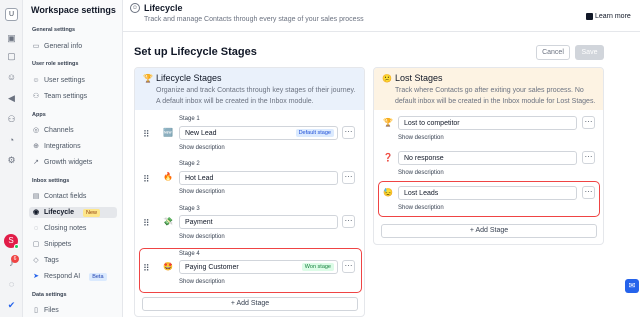 This screenshot has width=640, height=317. I want to click on setup-title: Set up Lifecycle Stages, so click(195, 52).